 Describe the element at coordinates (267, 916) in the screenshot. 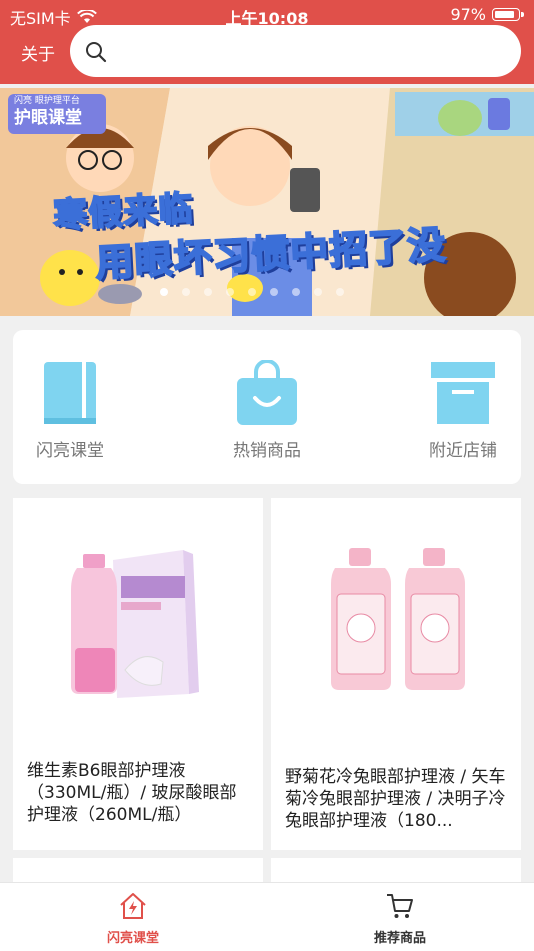

I see `tab-bar: 闪亮课堂 推荐商品` at that location.